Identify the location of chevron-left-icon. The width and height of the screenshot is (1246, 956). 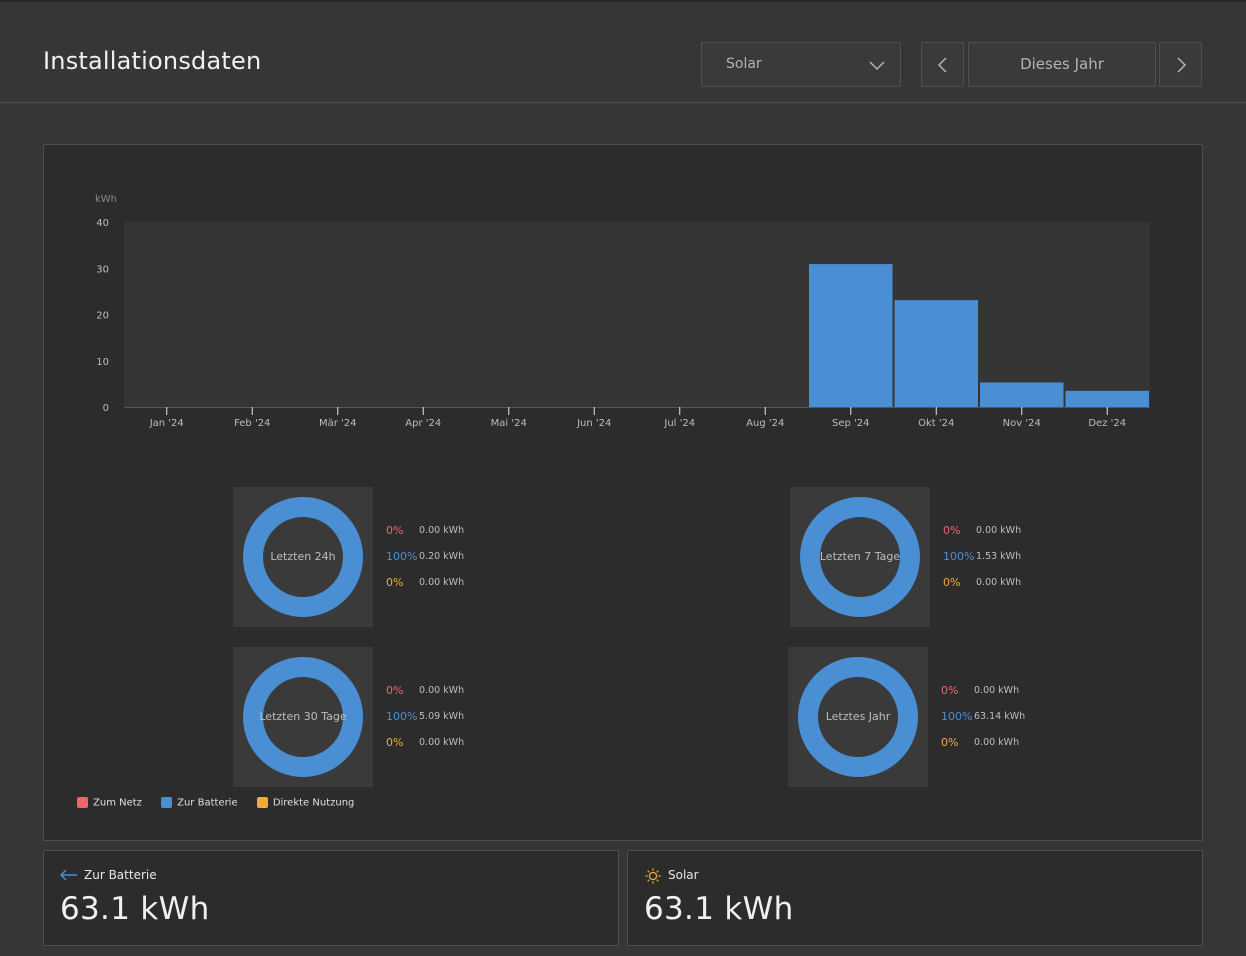
(942, 65).